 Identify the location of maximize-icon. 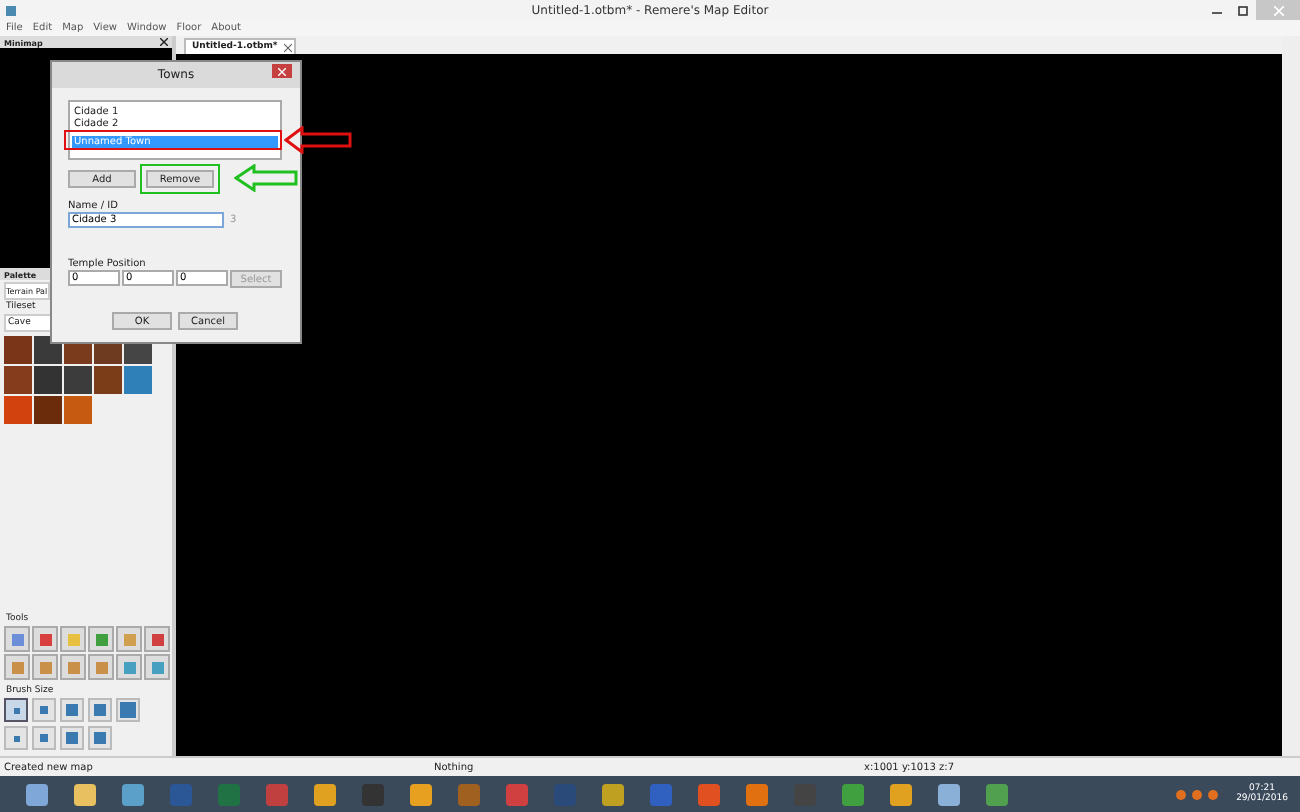
(1243, 10).